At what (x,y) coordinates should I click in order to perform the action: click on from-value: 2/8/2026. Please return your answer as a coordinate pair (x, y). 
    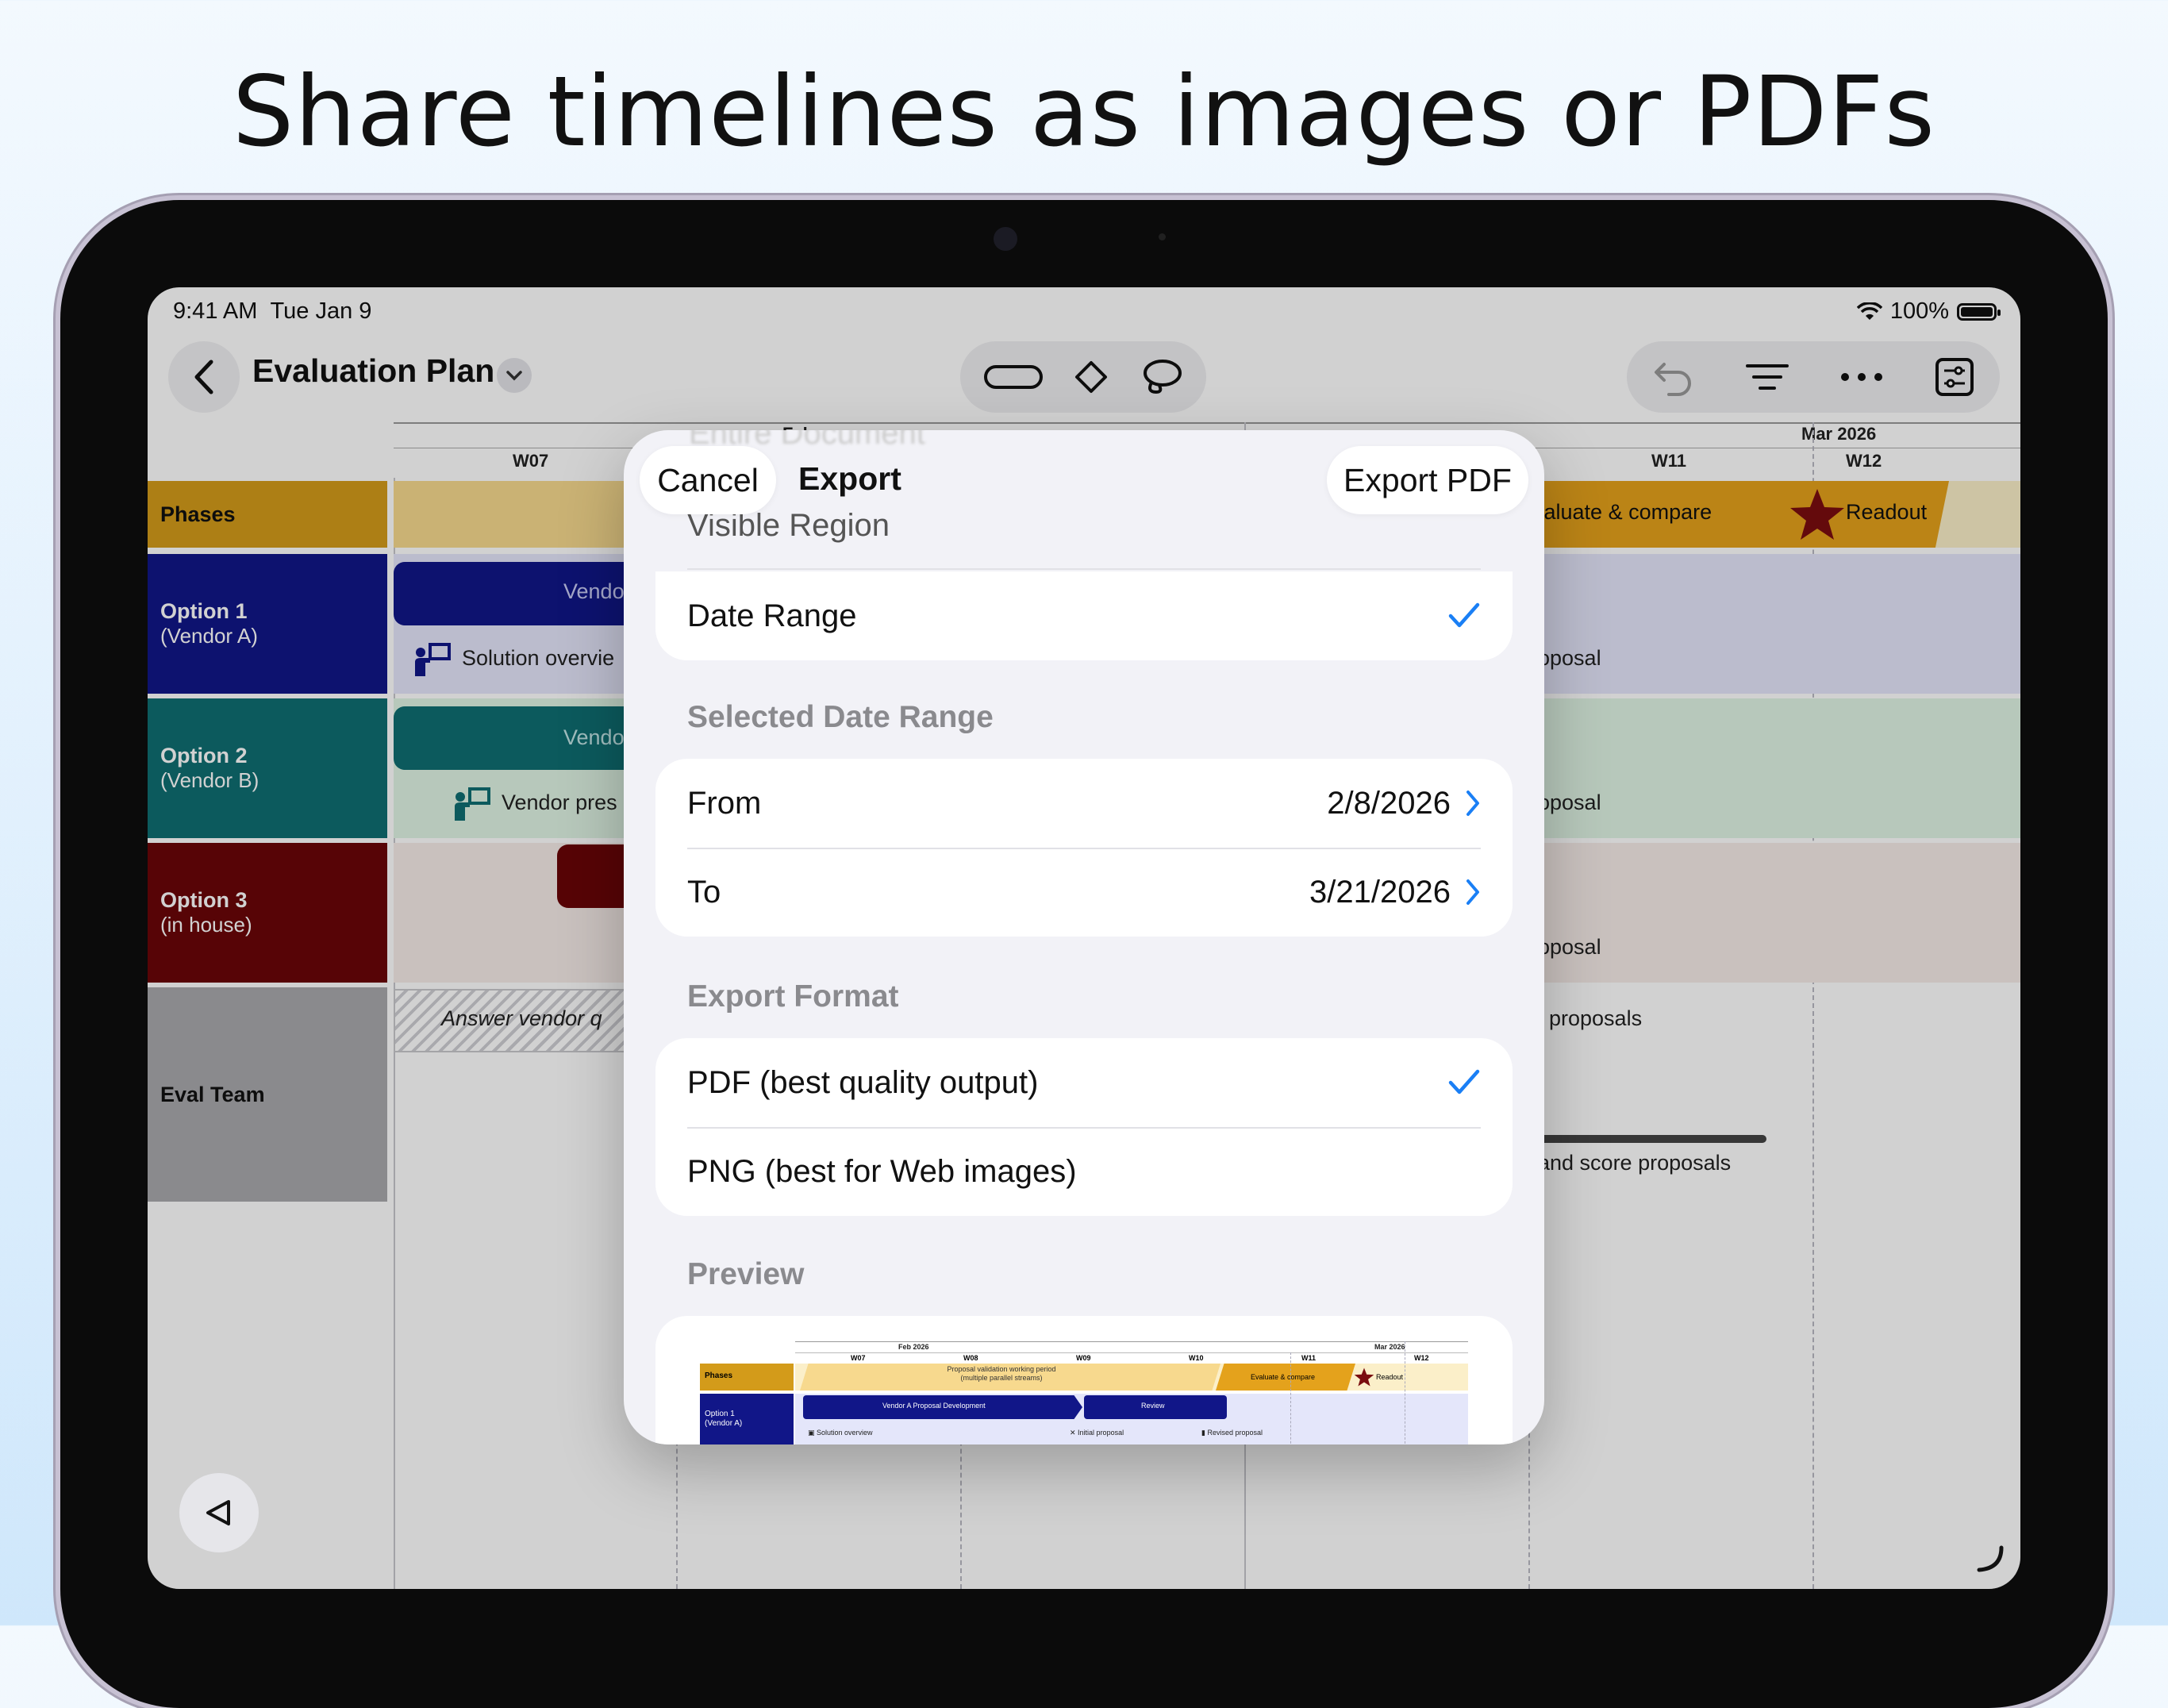
    Looking at the image, I should click on (1389, 803).